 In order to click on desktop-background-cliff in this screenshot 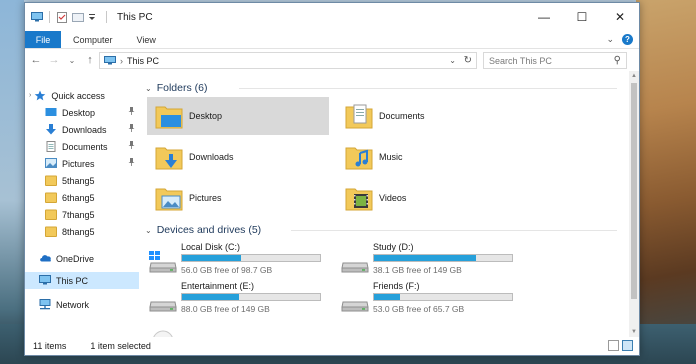, I will do `click(666, 182)`.